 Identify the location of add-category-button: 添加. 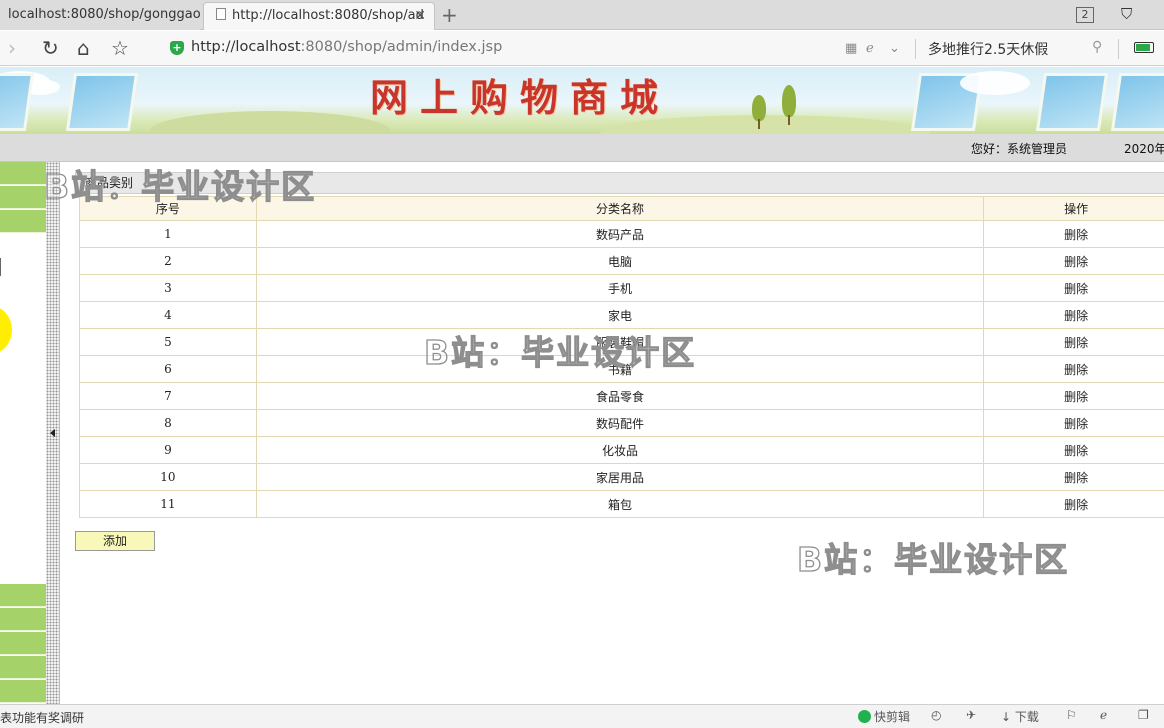
(115, 541).